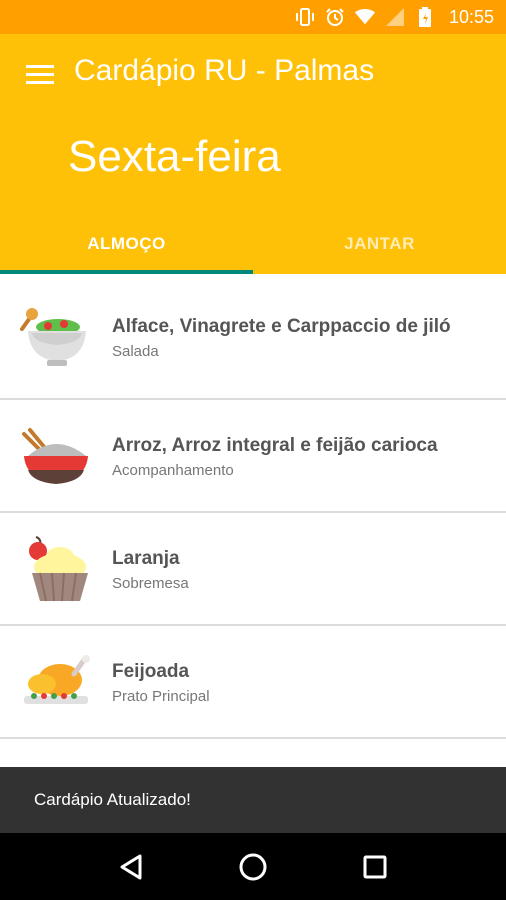 The width and height of the screenshot is (506, 900). I want to click on back-icon, so click(131, 866).